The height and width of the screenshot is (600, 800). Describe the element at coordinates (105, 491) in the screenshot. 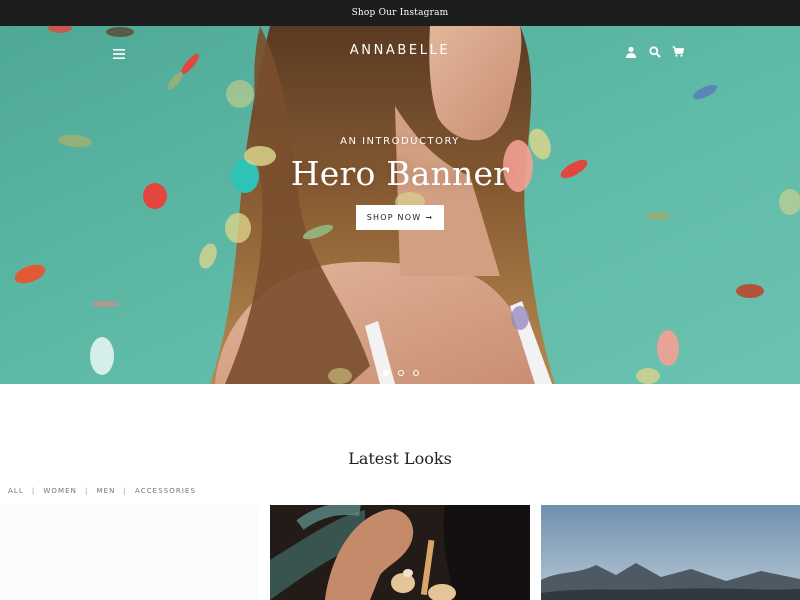

I see `filter-men: MEN` at that location.